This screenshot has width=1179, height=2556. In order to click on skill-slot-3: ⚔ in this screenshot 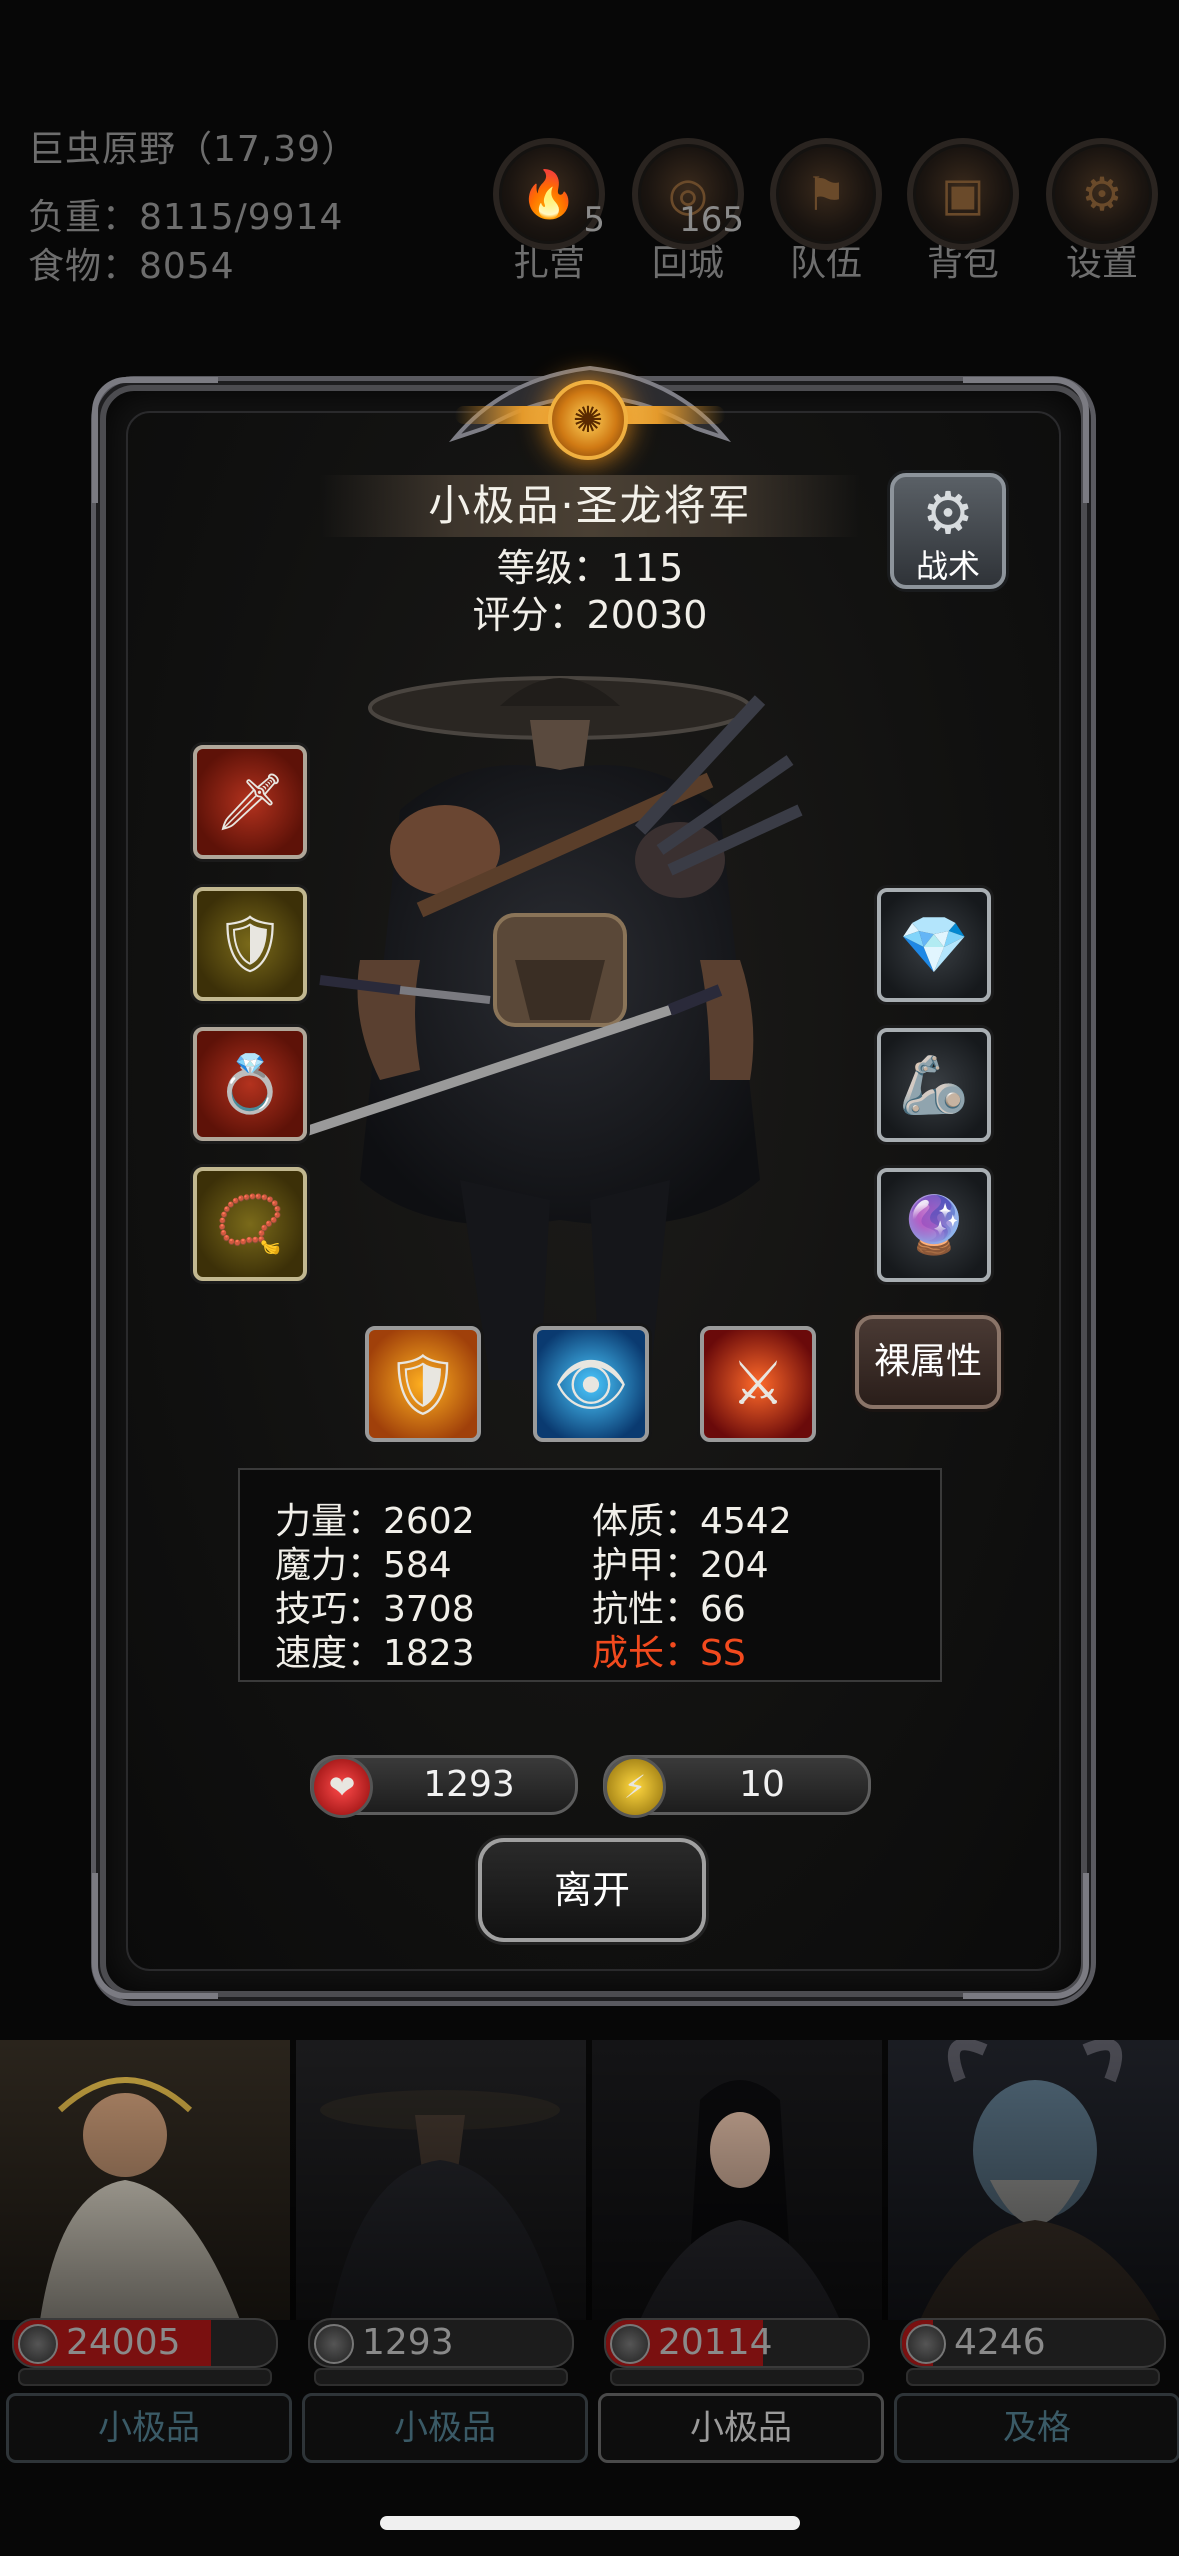, I will do `click(758, 1384)`.